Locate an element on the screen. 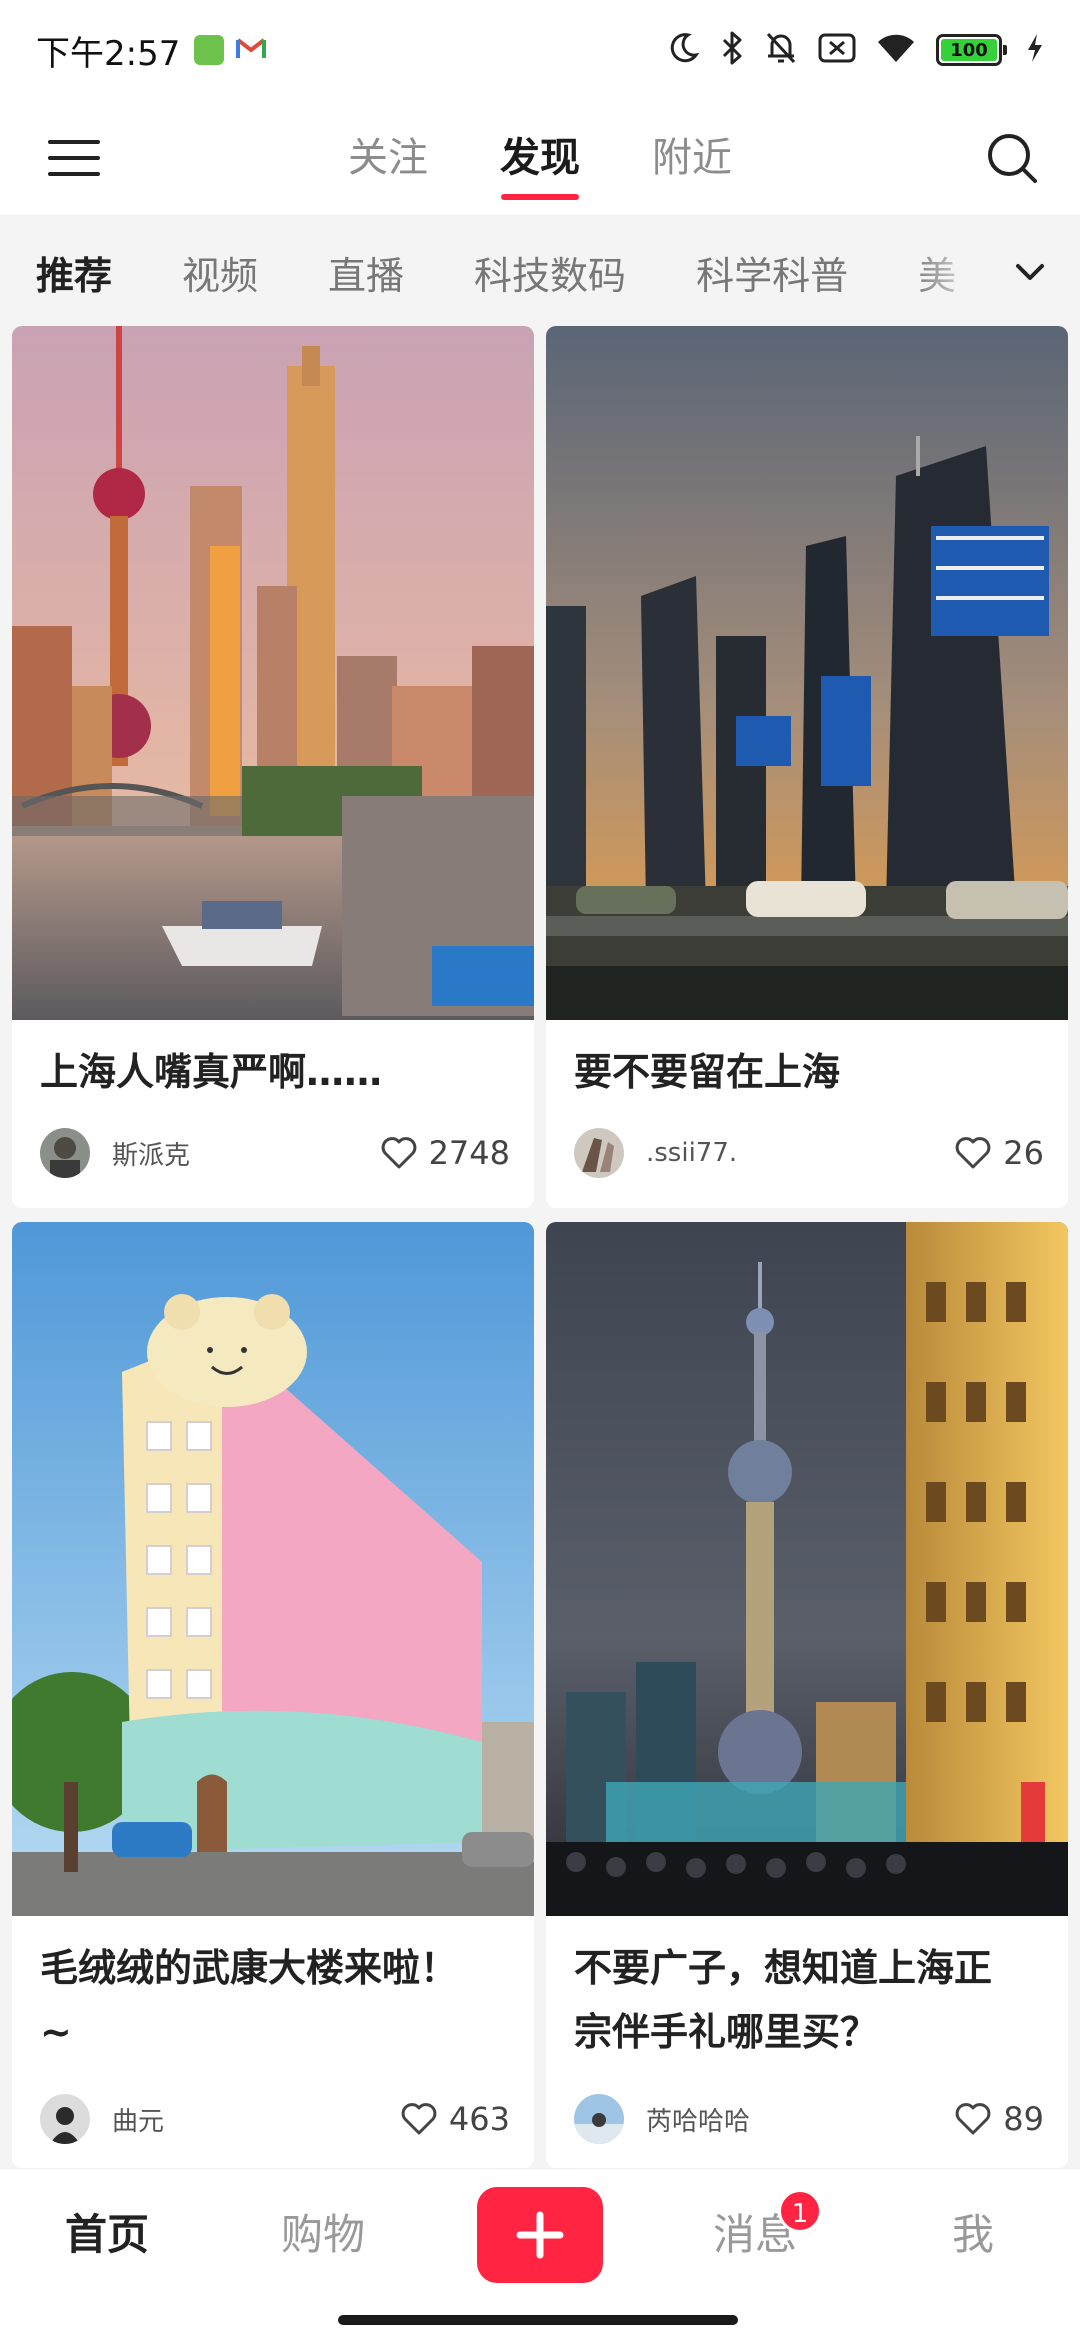  like-button: 463 is located at coordinates (454, 2119).